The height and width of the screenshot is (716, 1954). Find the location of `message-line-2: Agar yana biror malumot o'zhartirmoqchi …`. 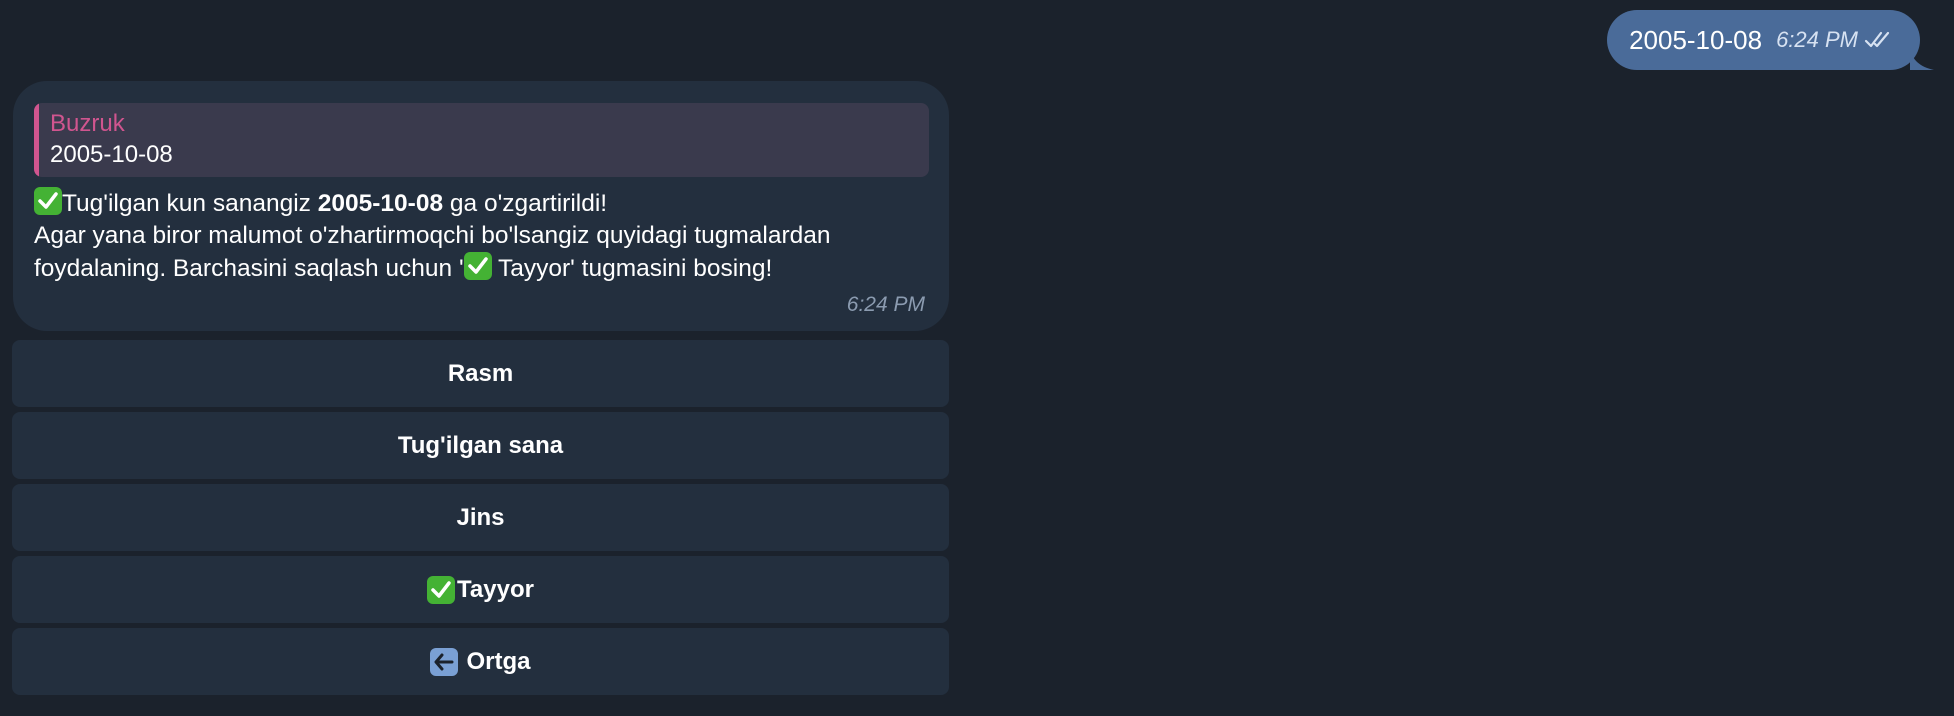

message-line-2: Agar yana biror malumot o'zhartirmoqchi … is located at coordinates (432, 235).